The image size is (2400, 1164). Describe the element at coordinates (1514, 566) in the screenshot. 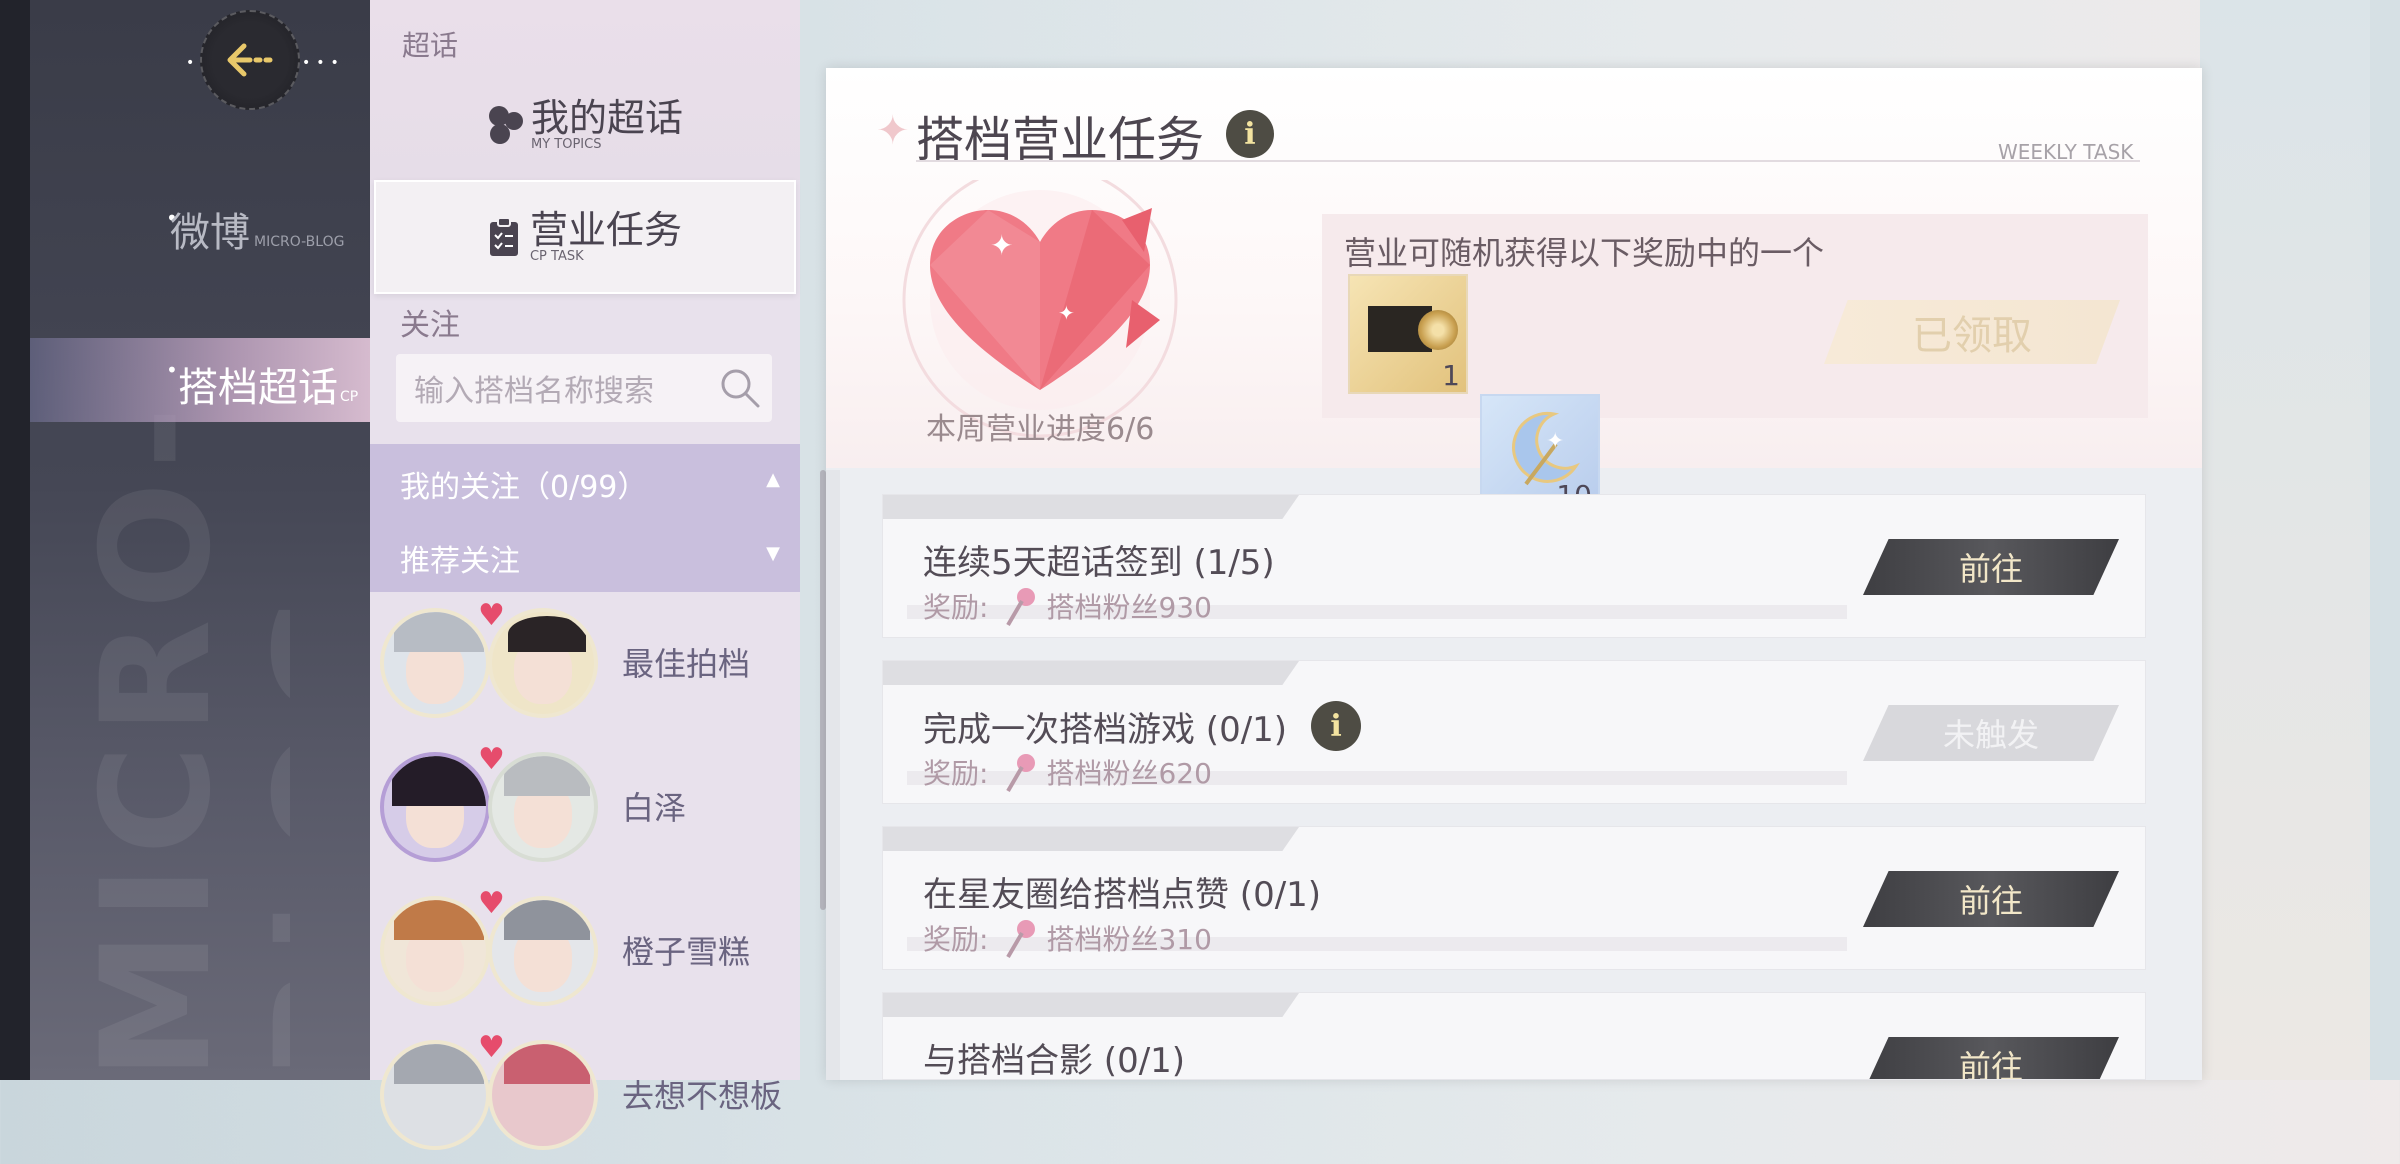

I see `task-row: 连续5天超话签到 (1/5) 奖励: 搭档粉丝930 前往` at that location.